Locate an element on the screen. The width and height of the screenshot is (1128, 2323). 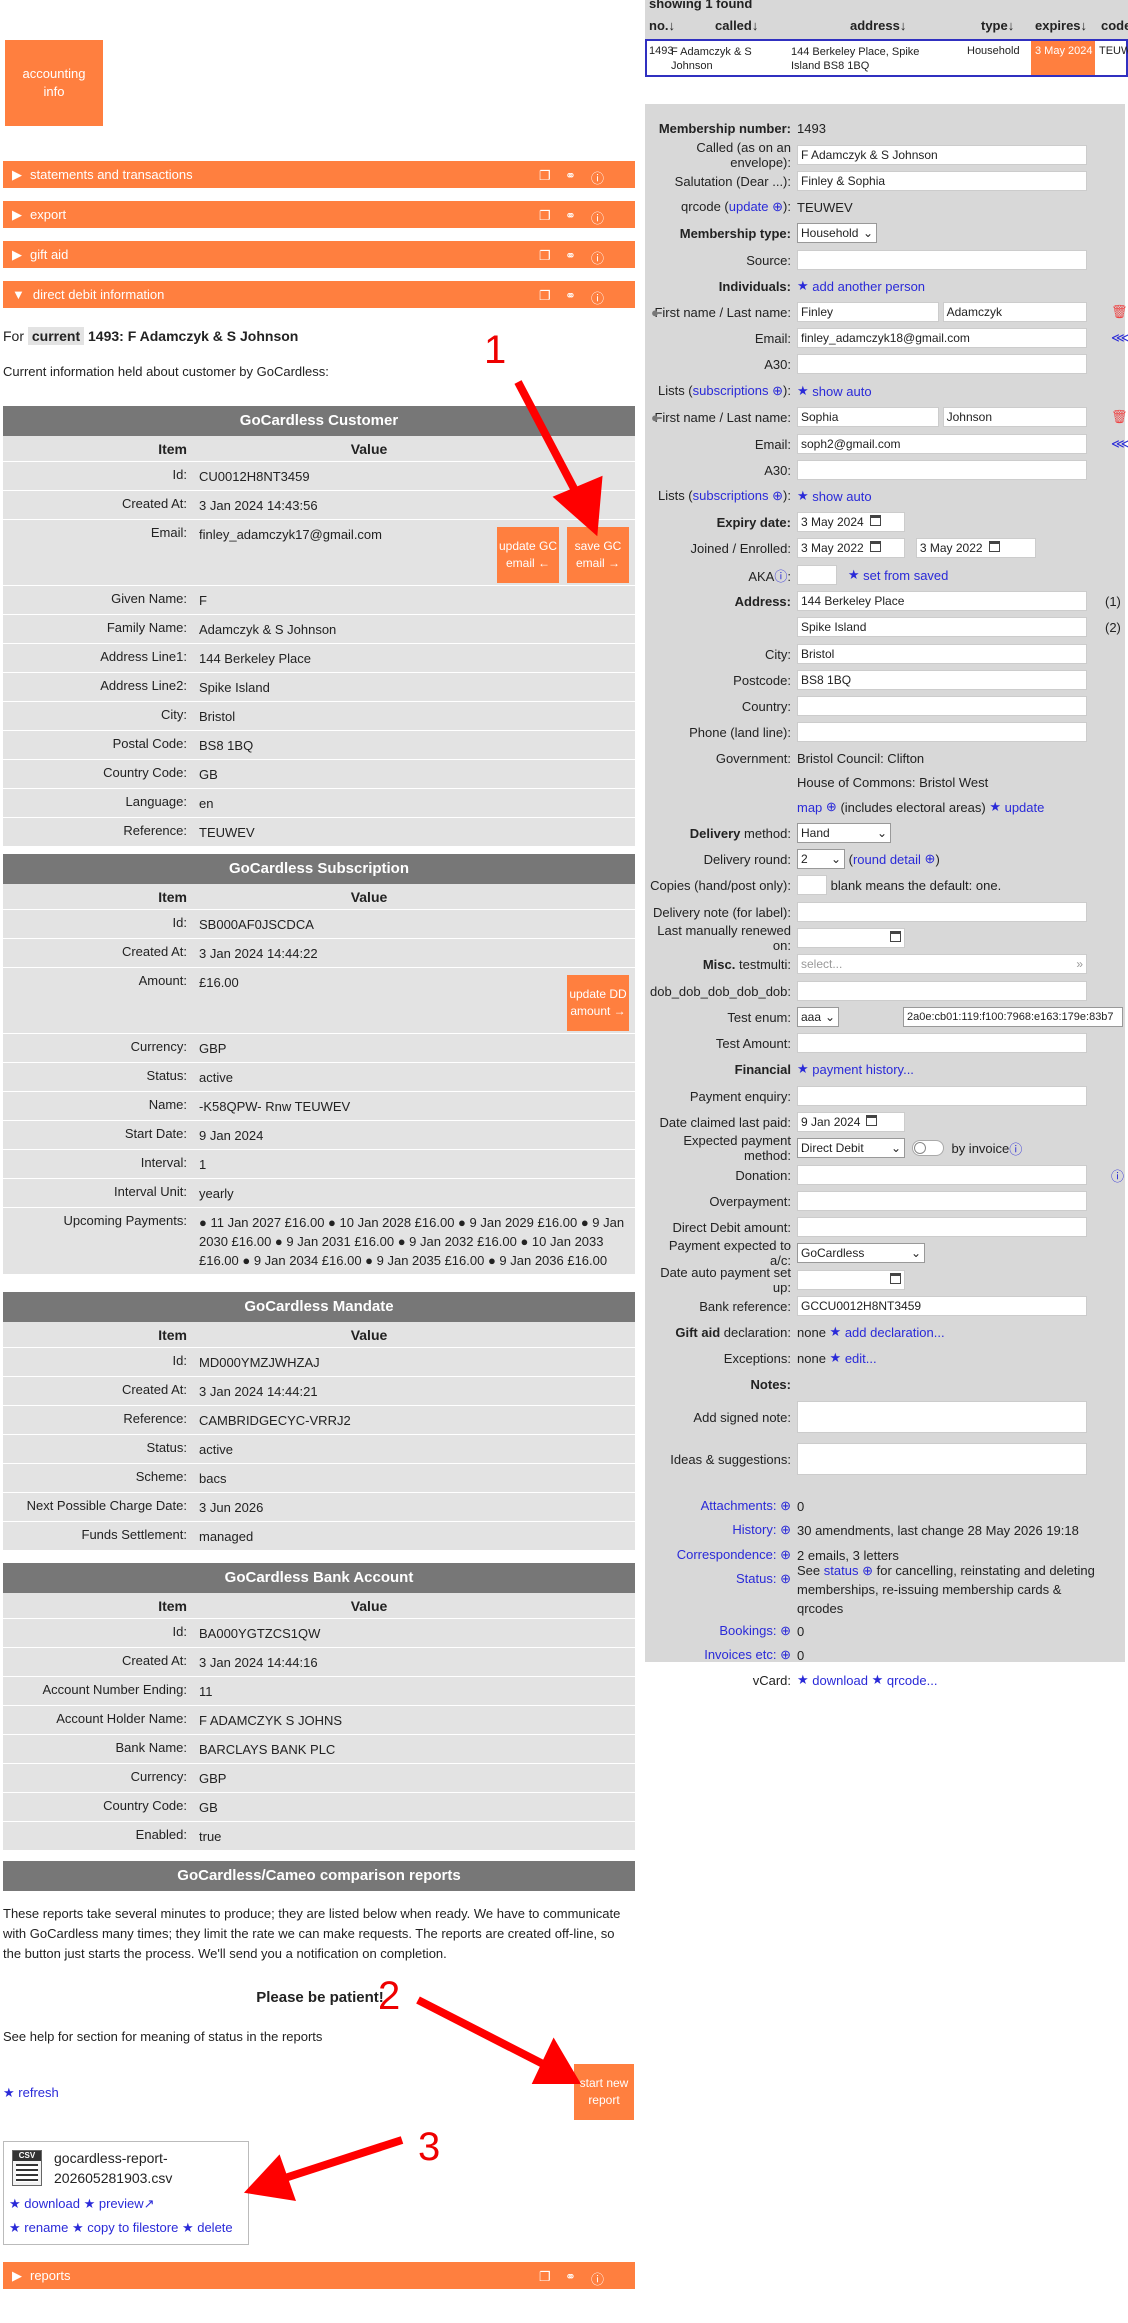
auto-payment-date-input is located at coordinates (851, 1280).